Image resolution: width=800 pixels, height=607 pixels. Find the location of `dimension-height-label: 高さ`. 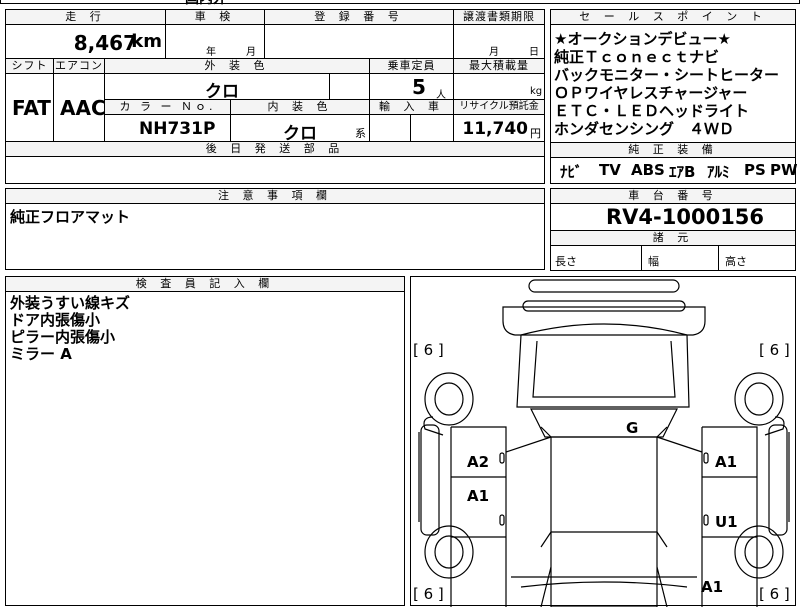

dimension-height-label: 高さ is located at coordinates (736, 261).